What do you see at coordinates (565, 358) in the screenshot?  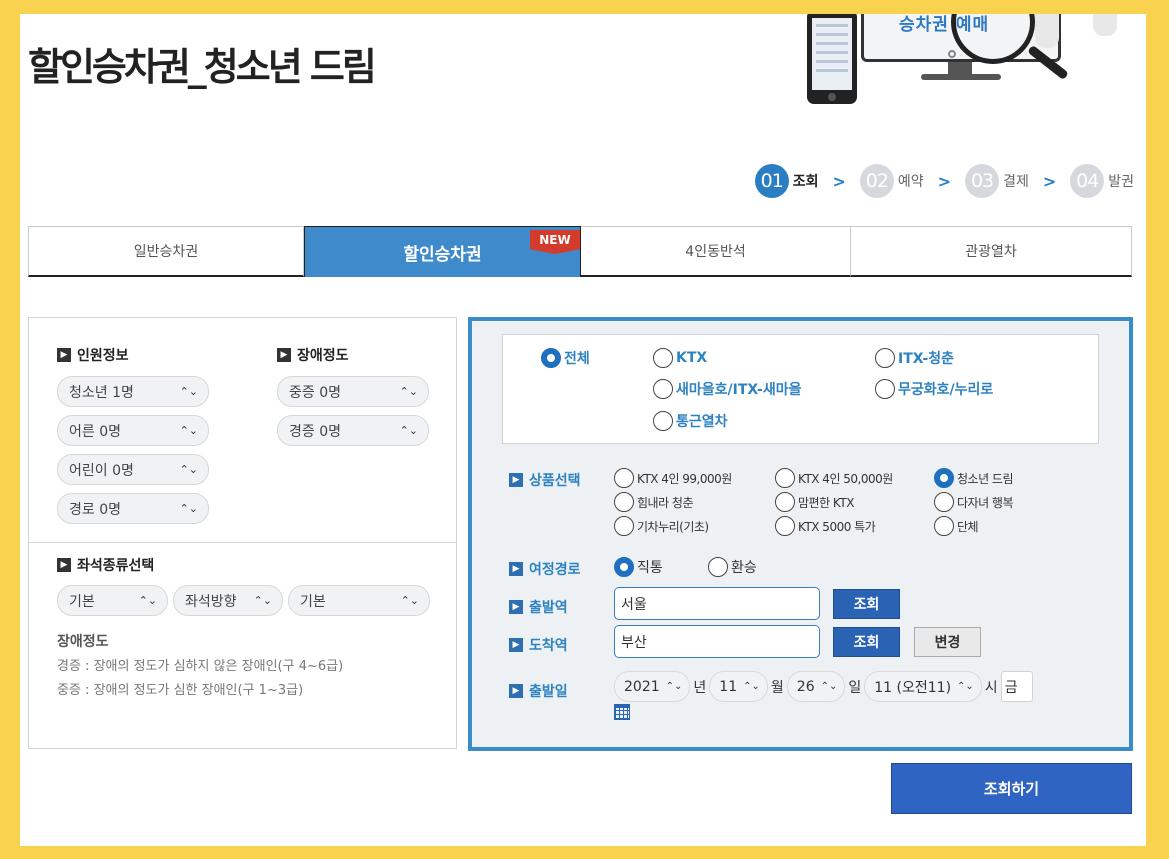 I see `train-type-all-radio: 전체` at bounding box center [565, 358].